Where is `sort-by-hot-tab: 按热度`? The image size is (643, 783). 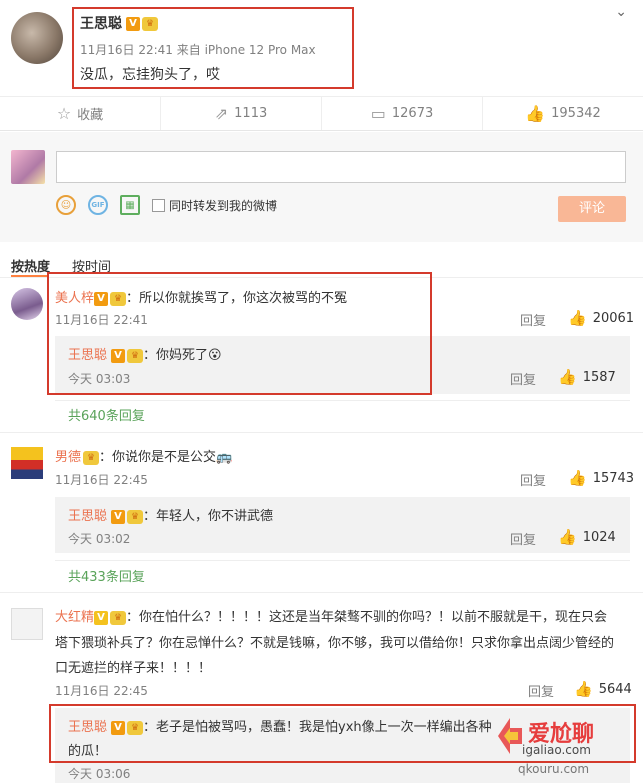
sort-by-hot-tab: 按热度 is located at coordinates (30, 265).